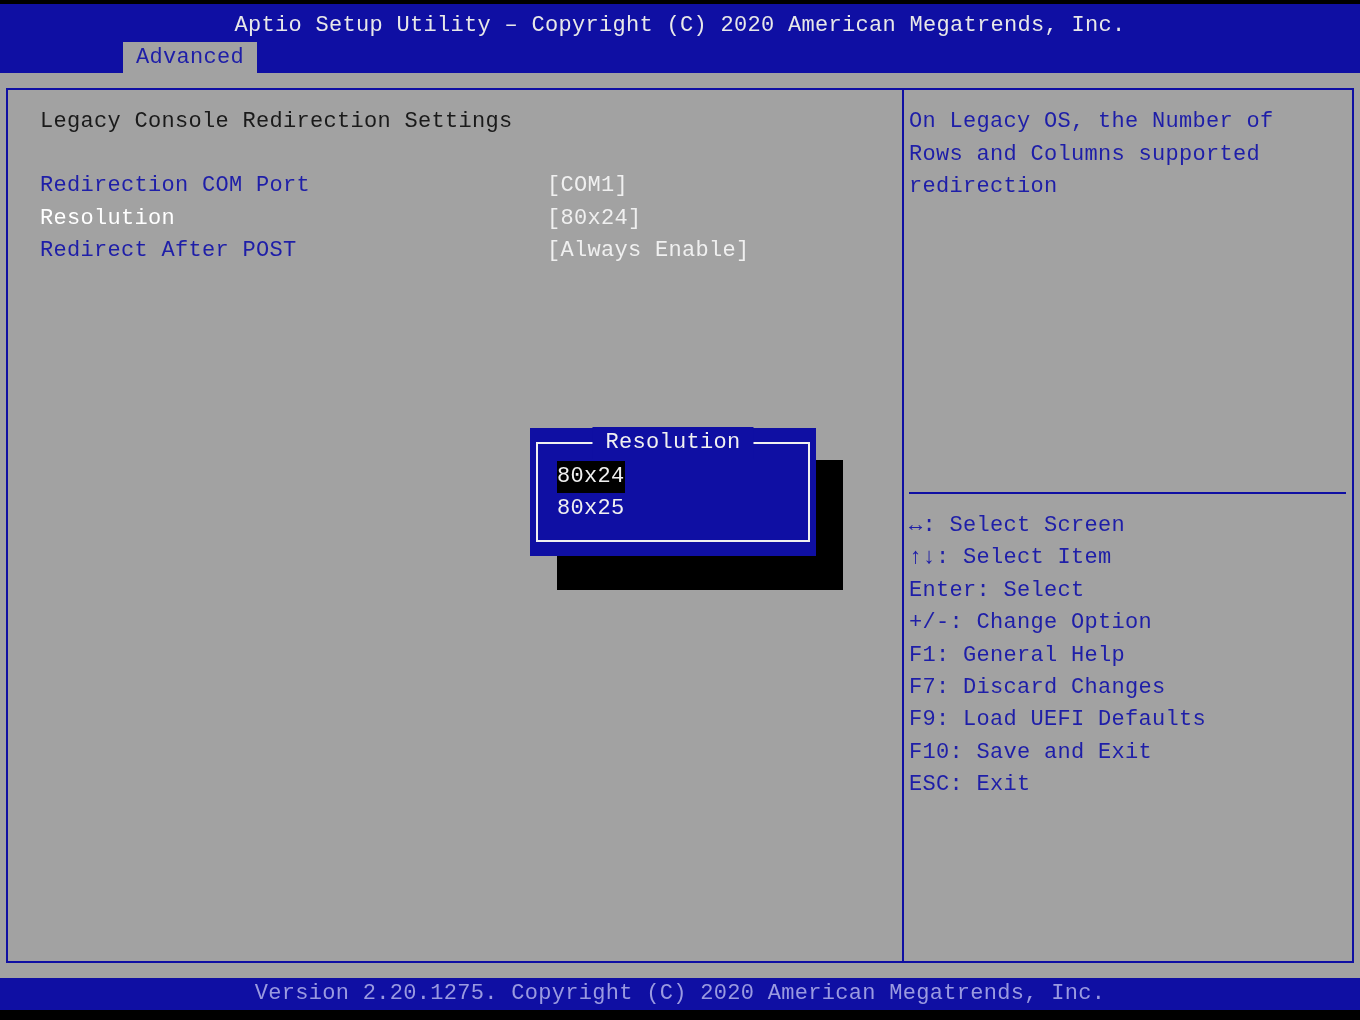  Describe the element at coordinates (1092, 154) in the screenshot. I see `help-text: On Legacy OS, the Number of Rows and Columns supported redirection` at that location.